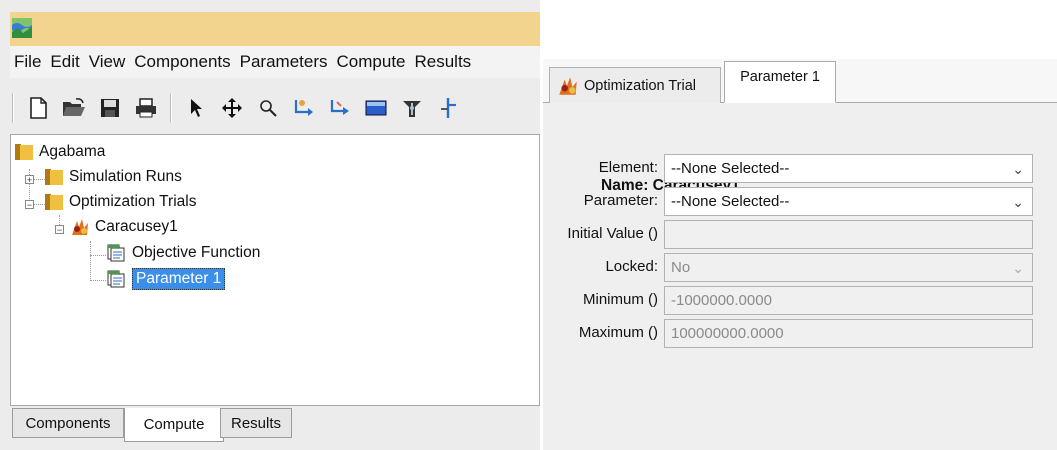  Describe the element at coordinates (628, 167) in the screenshot. I see `element-label: Element:` at that location.